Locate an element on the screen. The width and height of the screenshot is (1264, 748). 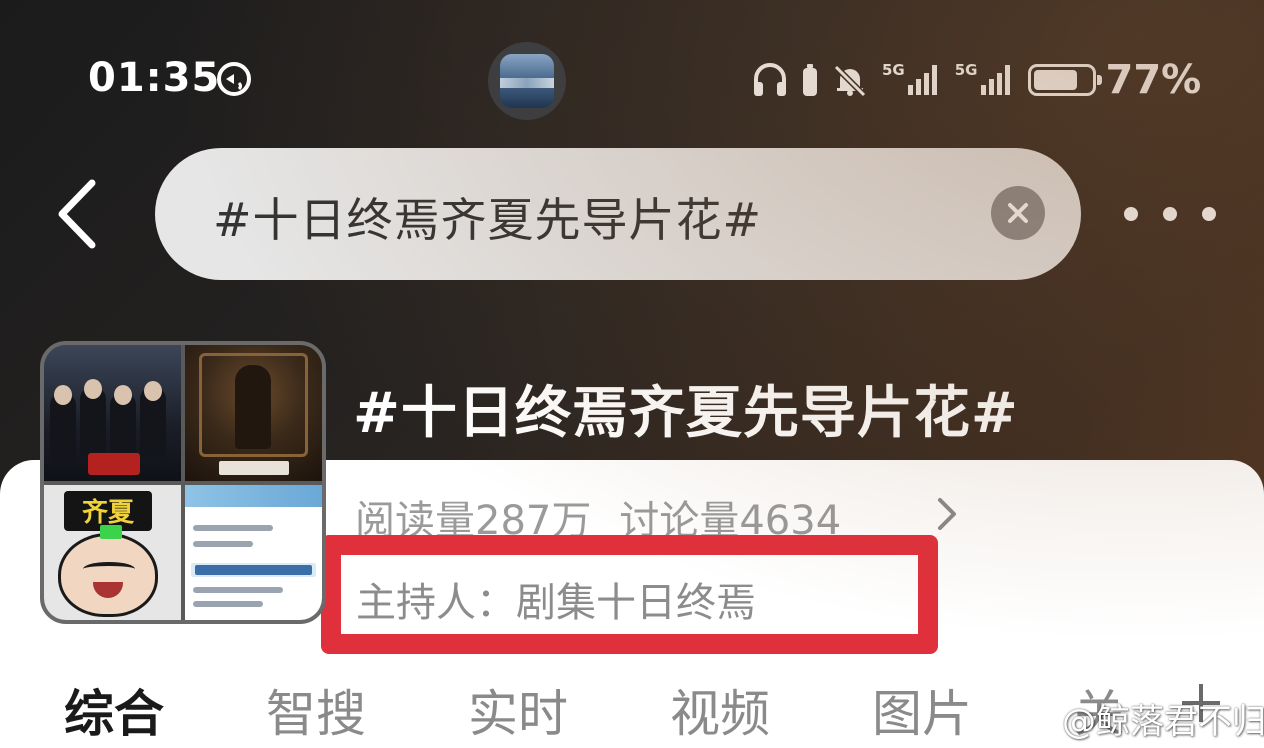
watermark-text: @鲸落君不归 is located at coordinates (1163, 722).